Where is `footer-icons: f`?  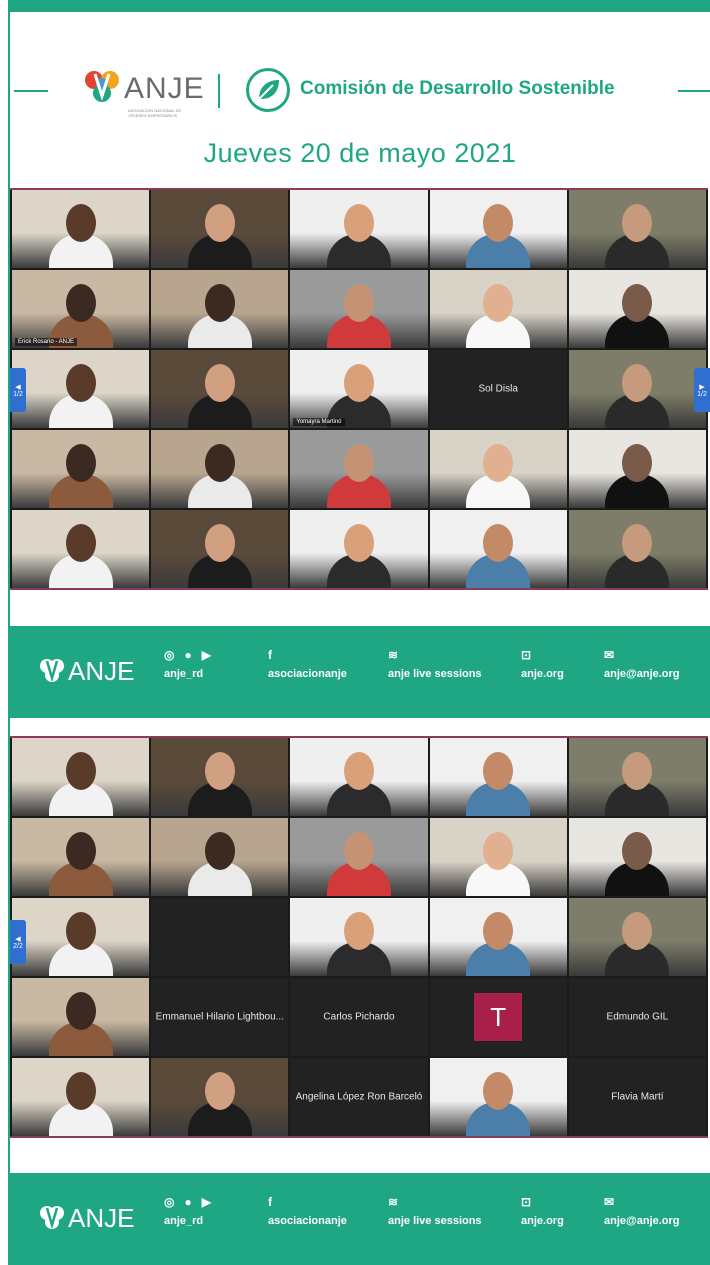
footer-icons: f is located at coordinates (307, 656).